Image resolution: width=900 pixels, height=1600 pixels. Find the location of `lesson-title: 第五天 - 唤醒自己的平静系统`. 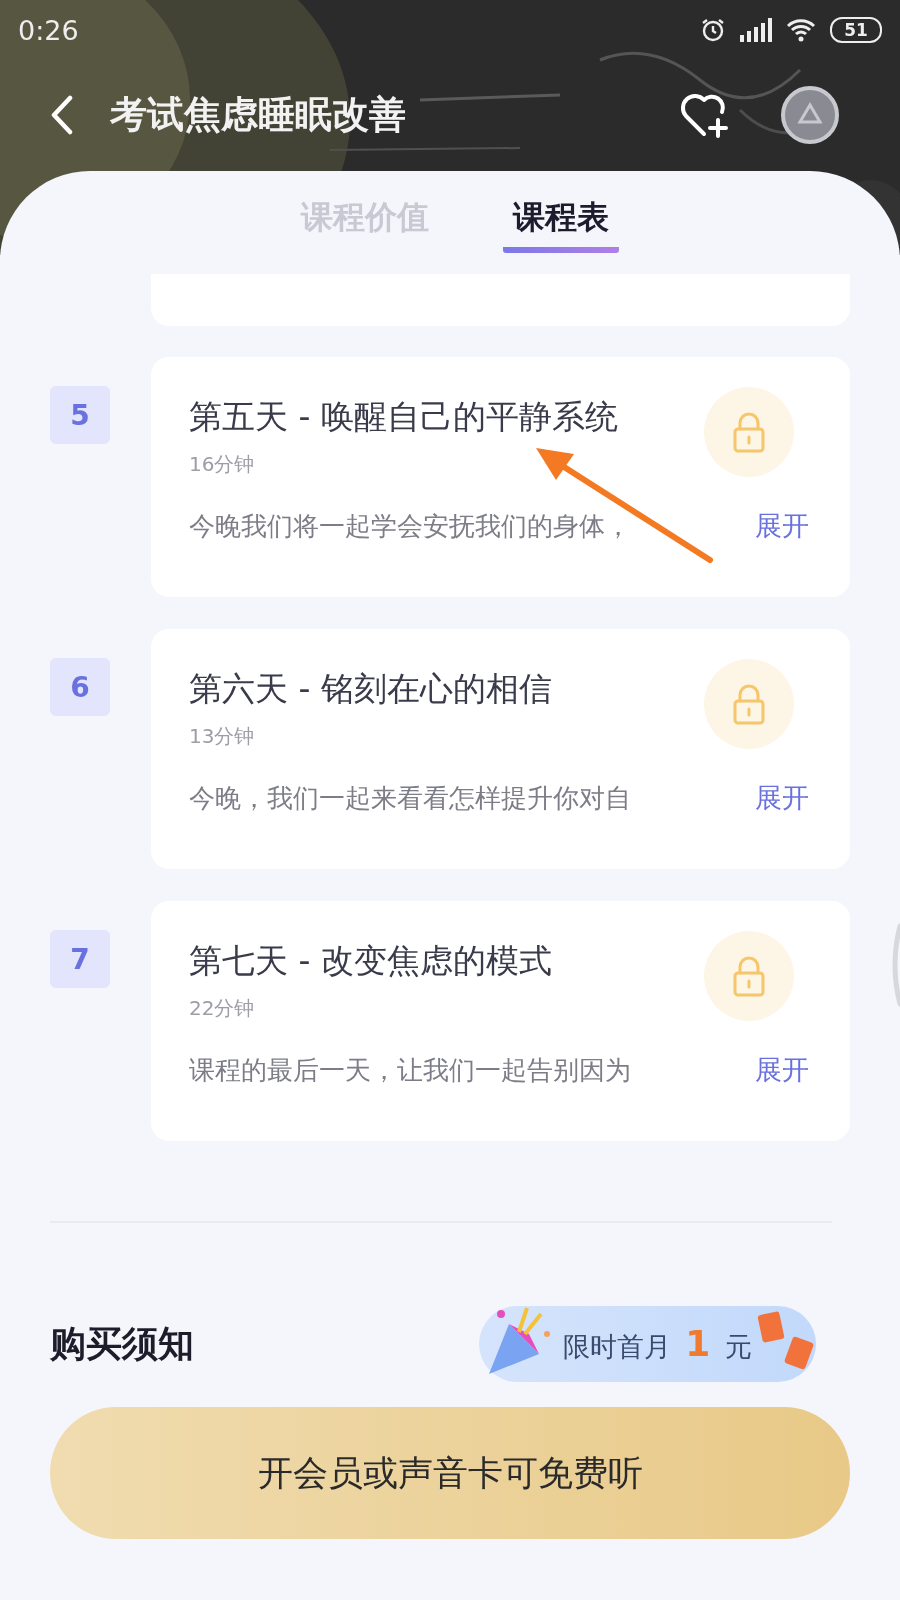

lesson-title: 第五天 - 唤醒自己的平静系统 is located at coordinates (403, 417).